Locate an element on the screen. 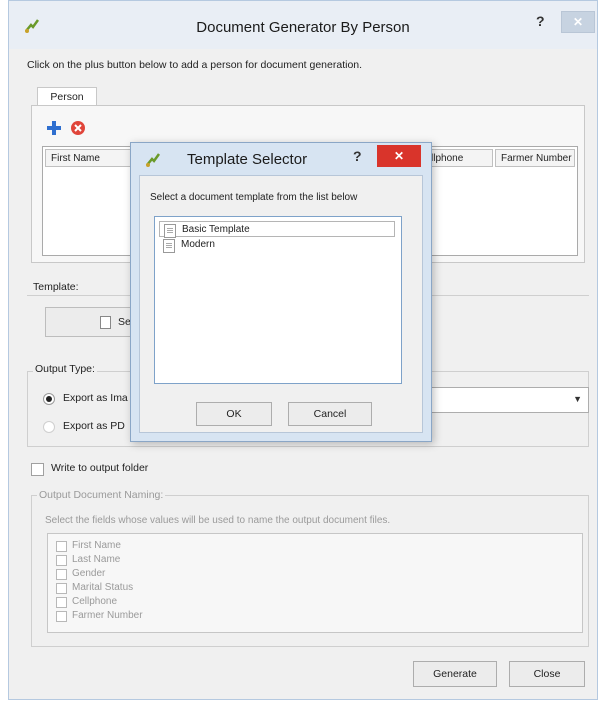 The width and height of the screenshot is (608, 706). dialog-close-button: ✕ is located at coordinates (399, 156).